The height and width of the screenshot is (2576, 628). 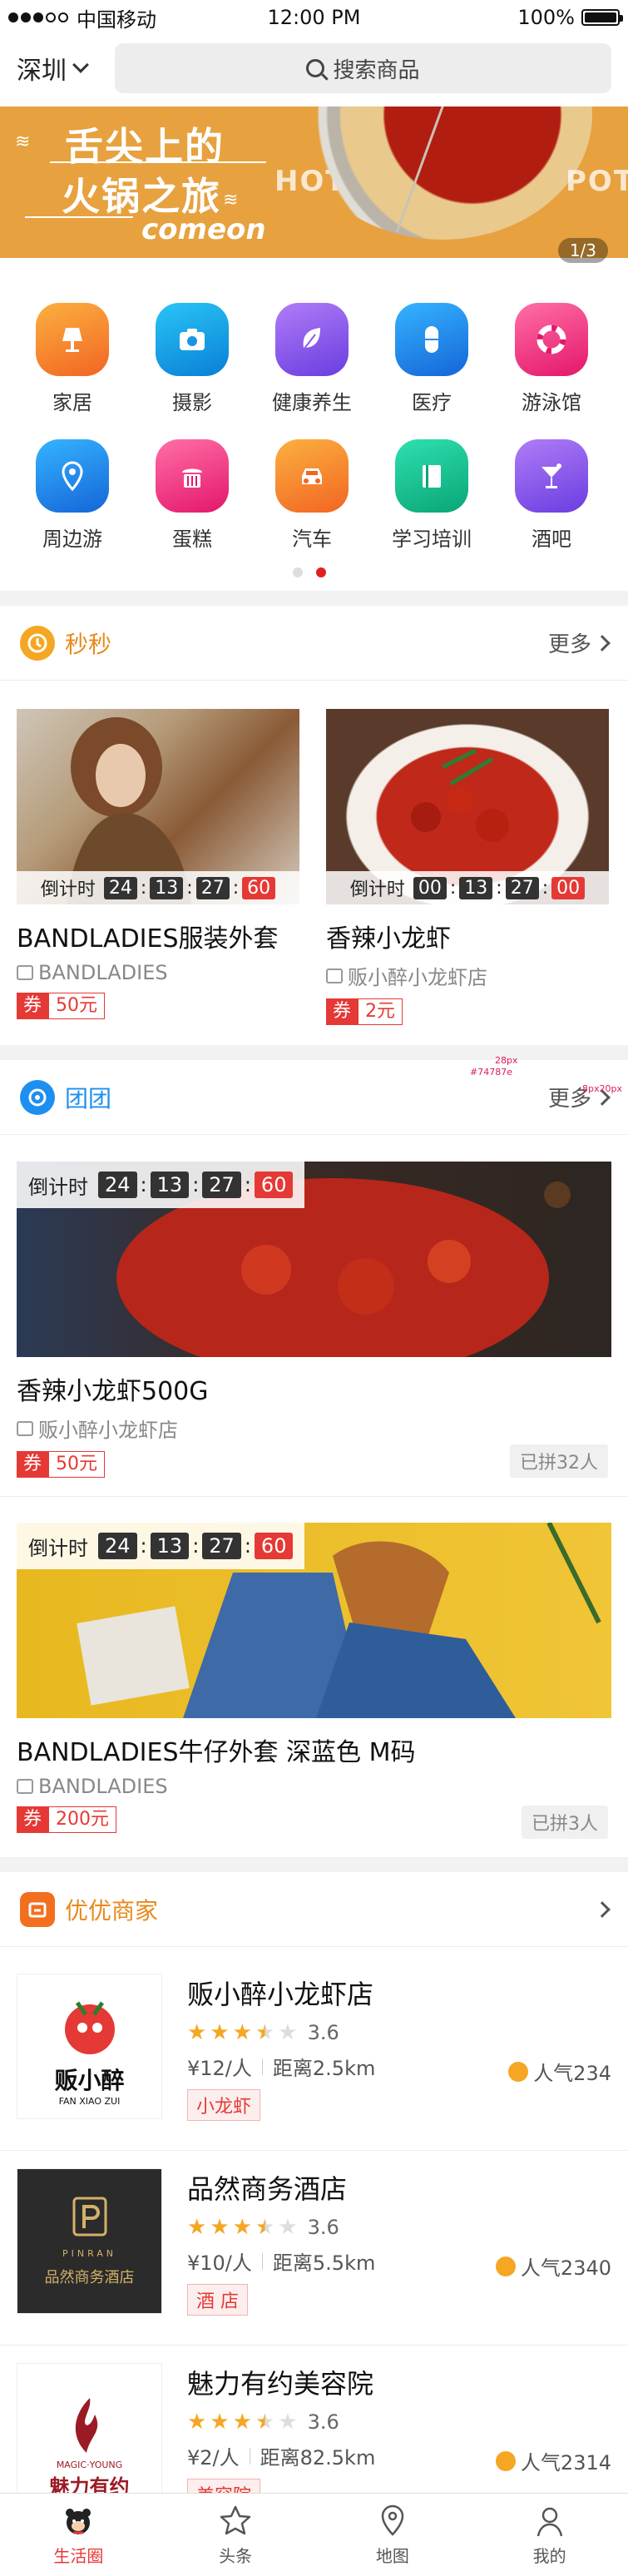 I want to click on category-item: 汽车, so click(x=312, y=495).